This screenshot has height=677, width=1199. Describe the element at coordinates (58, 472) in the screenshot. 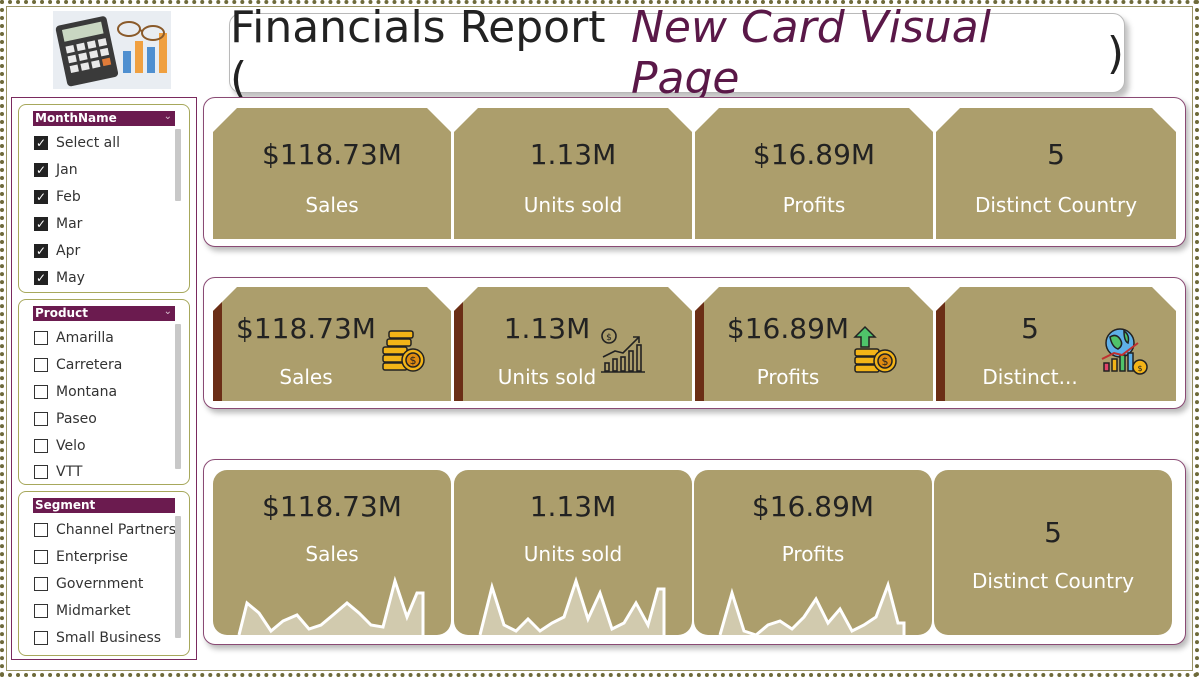

I see `slicer-option: VTT` at that location.